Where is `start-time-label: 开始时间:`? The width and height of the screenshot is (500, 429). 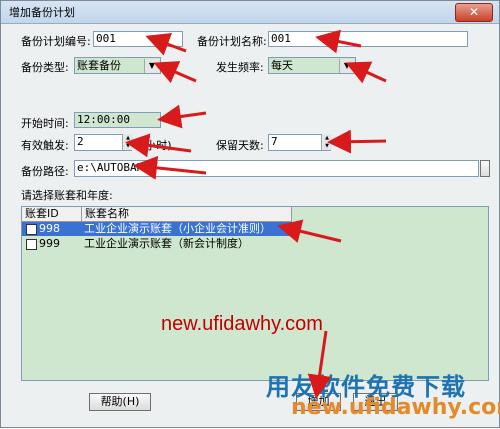 start-time-label: 开始时间: is located at coordinates (45, 123).